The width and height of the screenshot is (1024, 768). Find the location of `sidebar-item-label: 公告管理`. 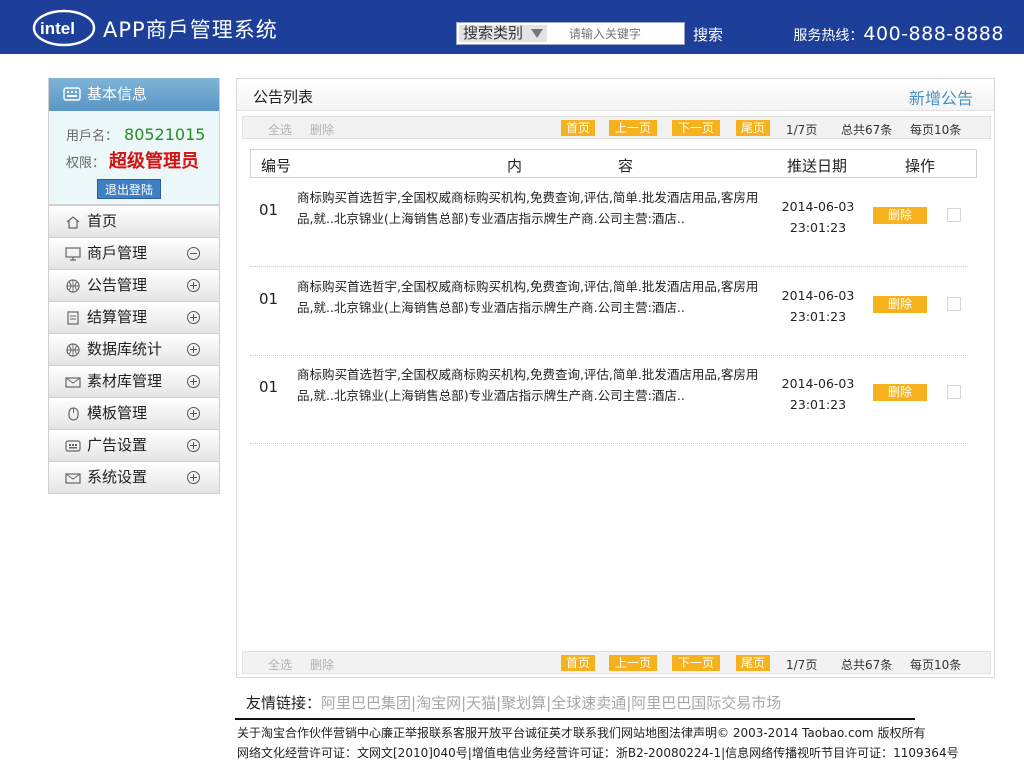

sidebar-item-label: 公告管理 is located at coordinates (117, 285).